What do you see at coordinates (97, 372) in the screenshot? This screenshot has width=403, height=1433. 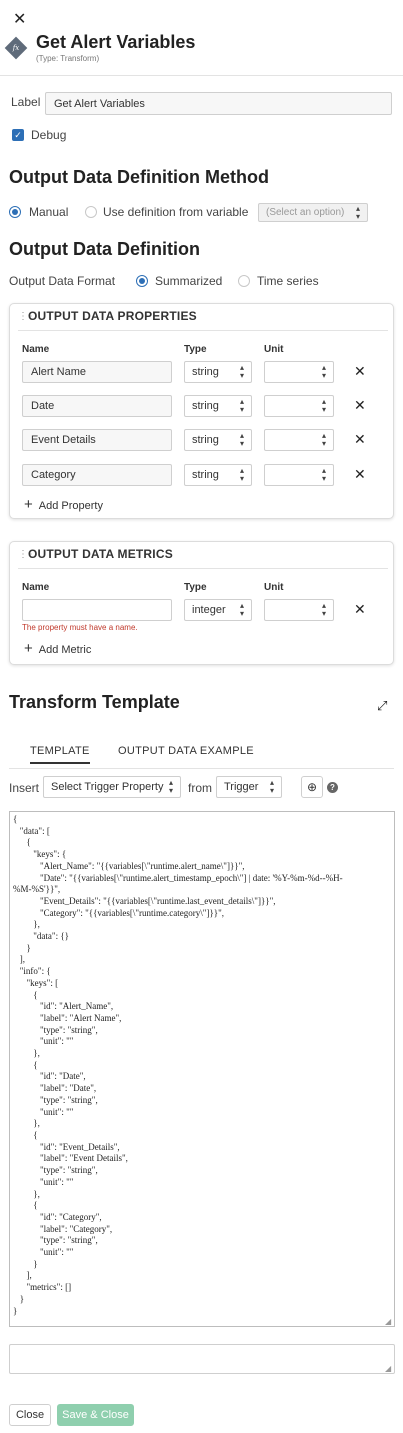 I see `property-name-input: Alert Name` at bounding box center [97, 372].